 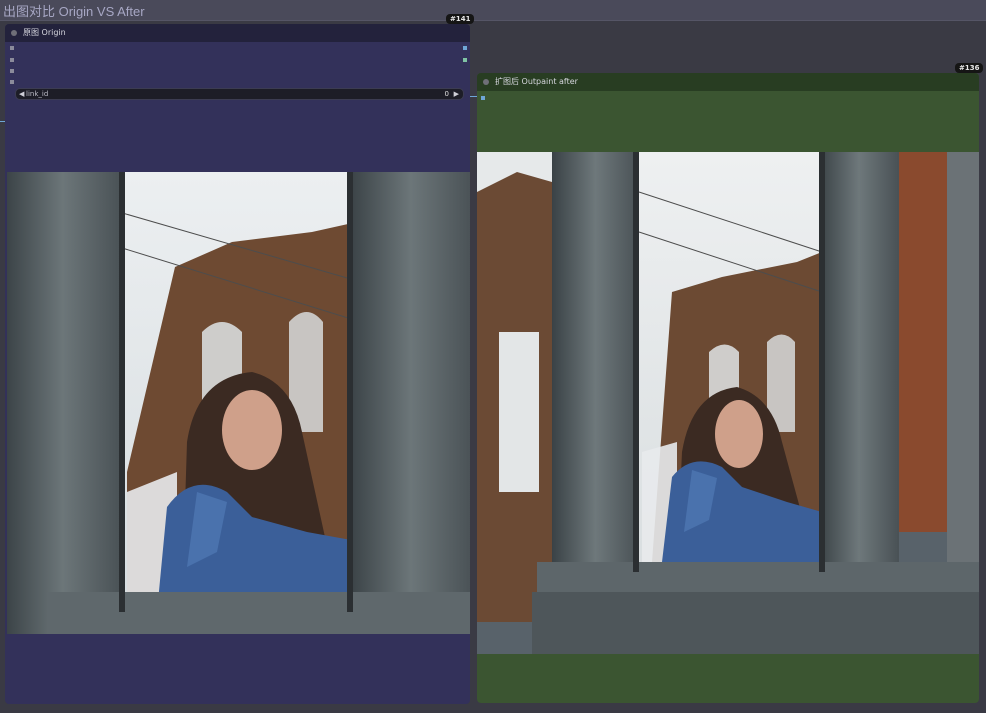 I want to click on group-title-bar: 出图对比 Origin VS After, so click(x=493, y=10).